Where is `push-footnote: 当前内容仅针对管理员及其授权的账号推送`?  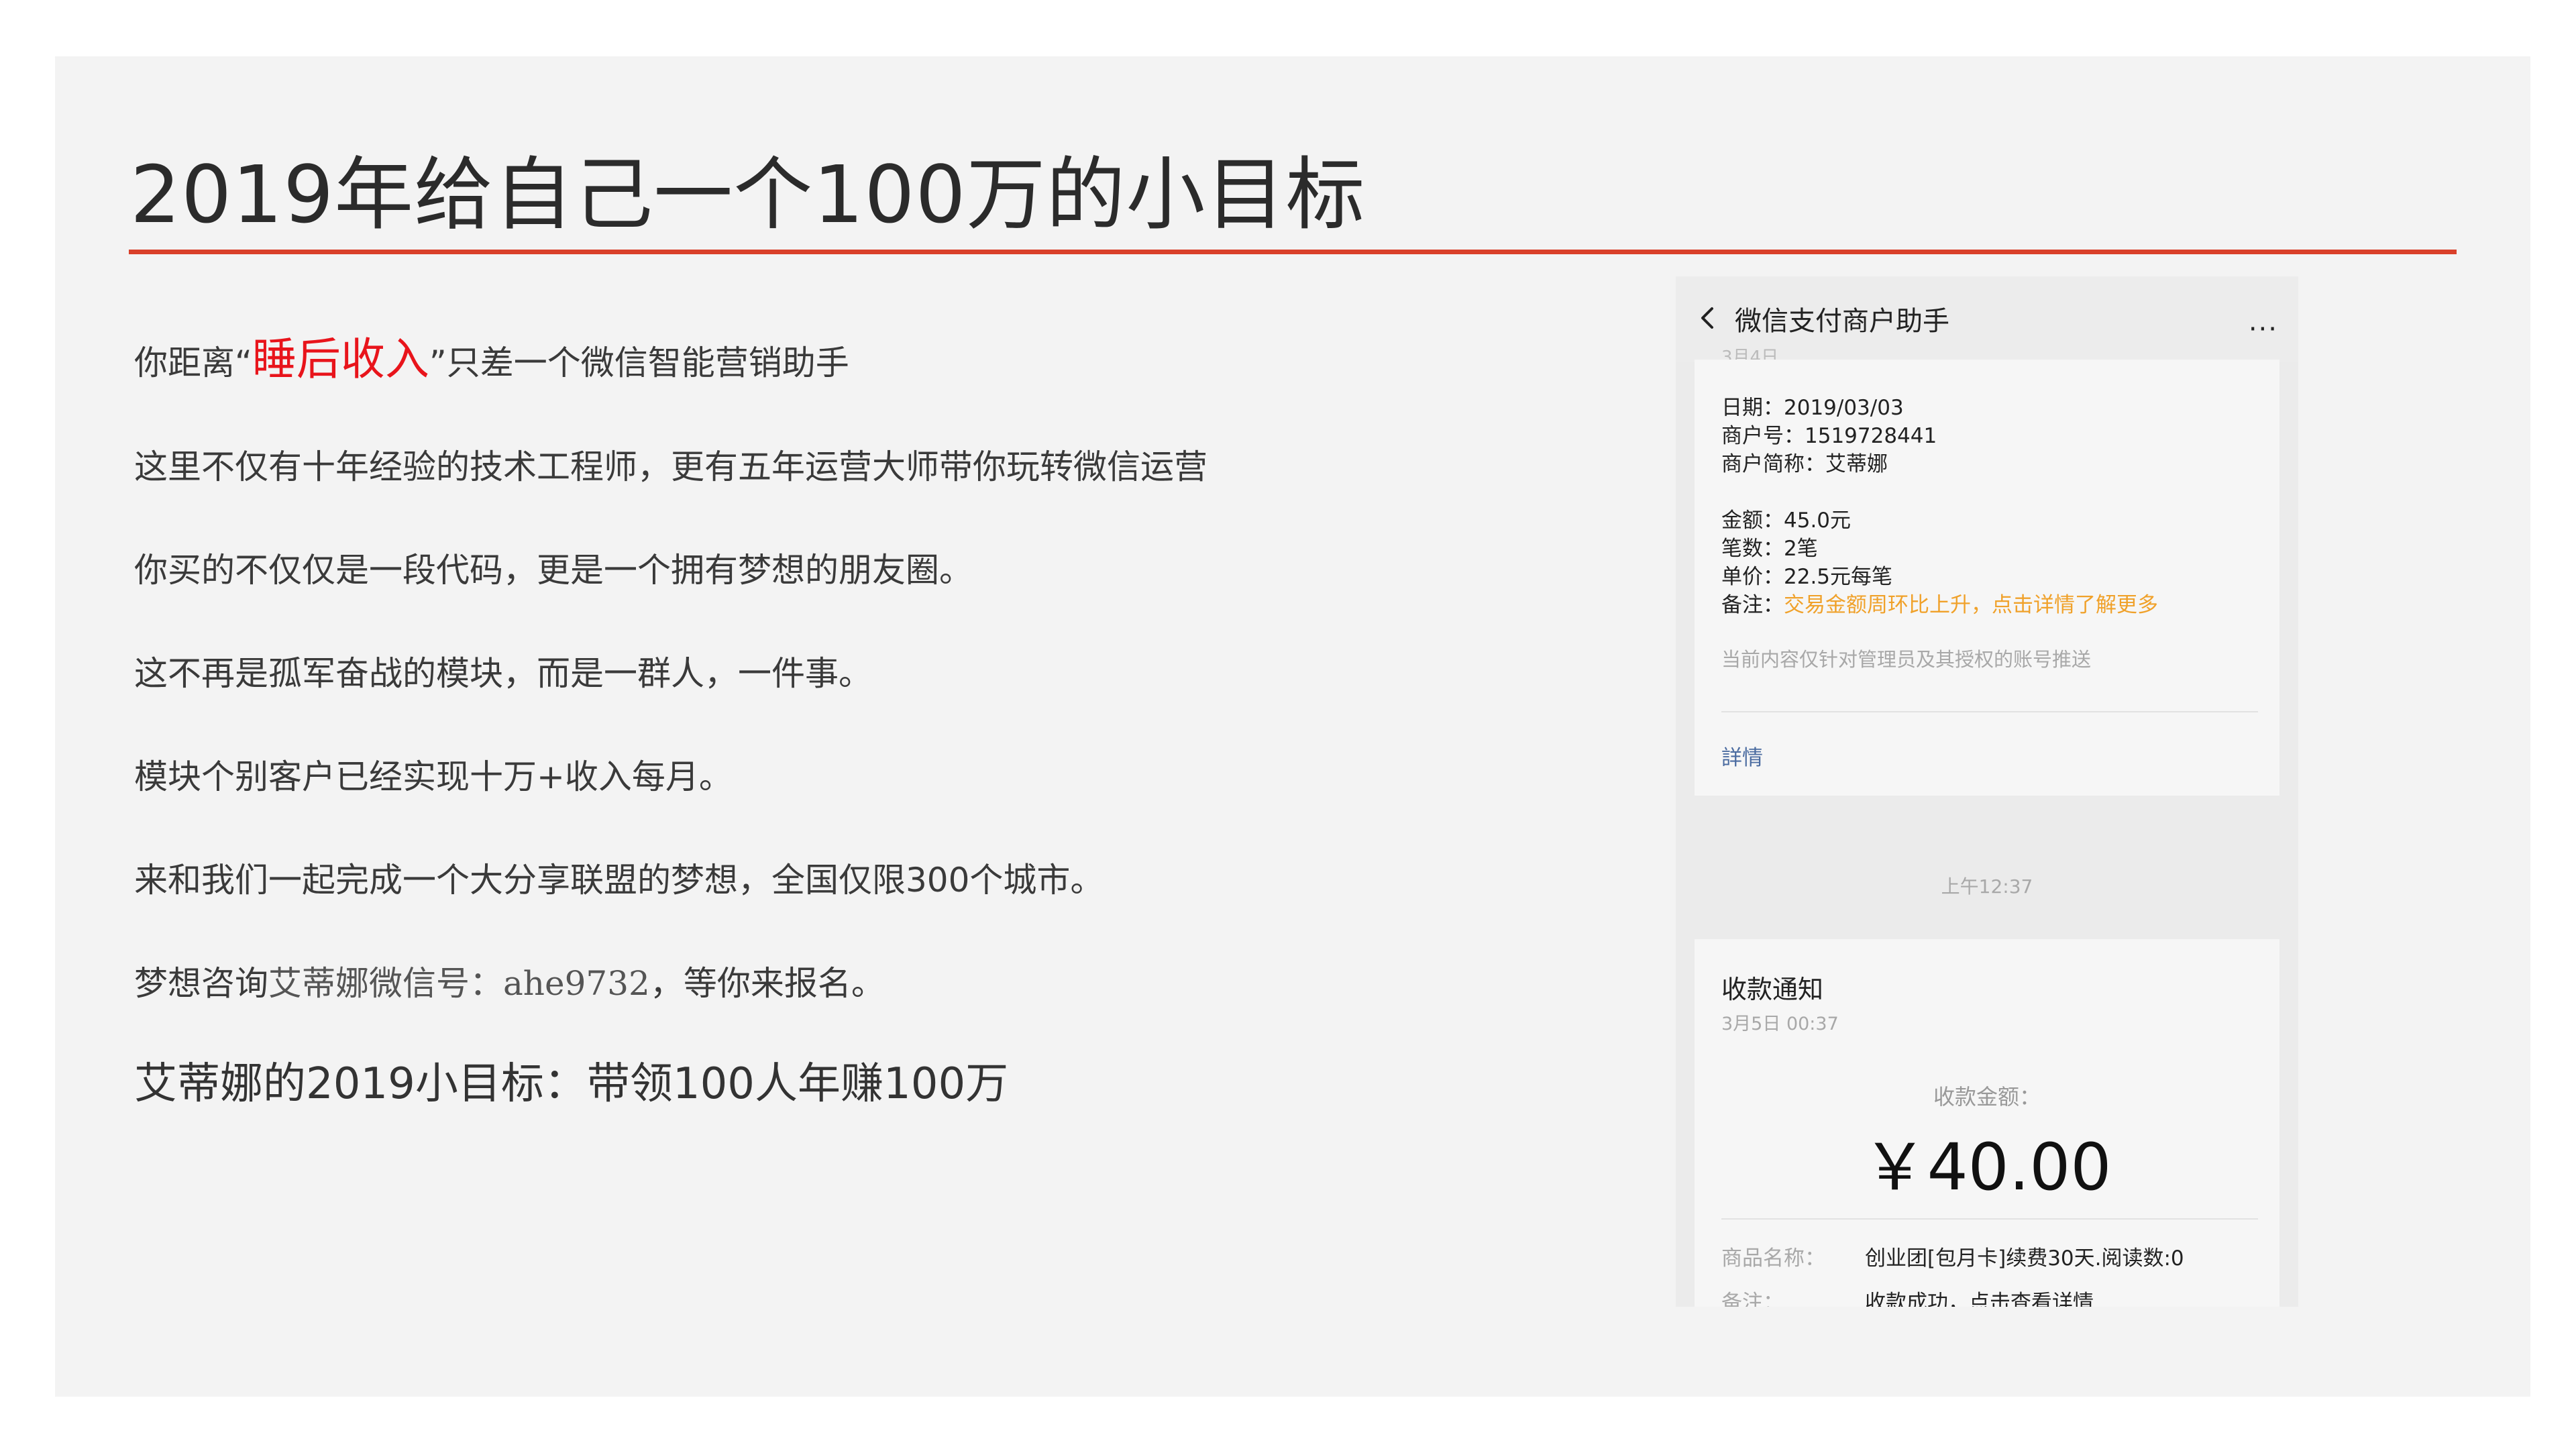 push-footnote: 当前内容仅针对管理员及其授权的账号推送 is located at coordinates (1906, 659).